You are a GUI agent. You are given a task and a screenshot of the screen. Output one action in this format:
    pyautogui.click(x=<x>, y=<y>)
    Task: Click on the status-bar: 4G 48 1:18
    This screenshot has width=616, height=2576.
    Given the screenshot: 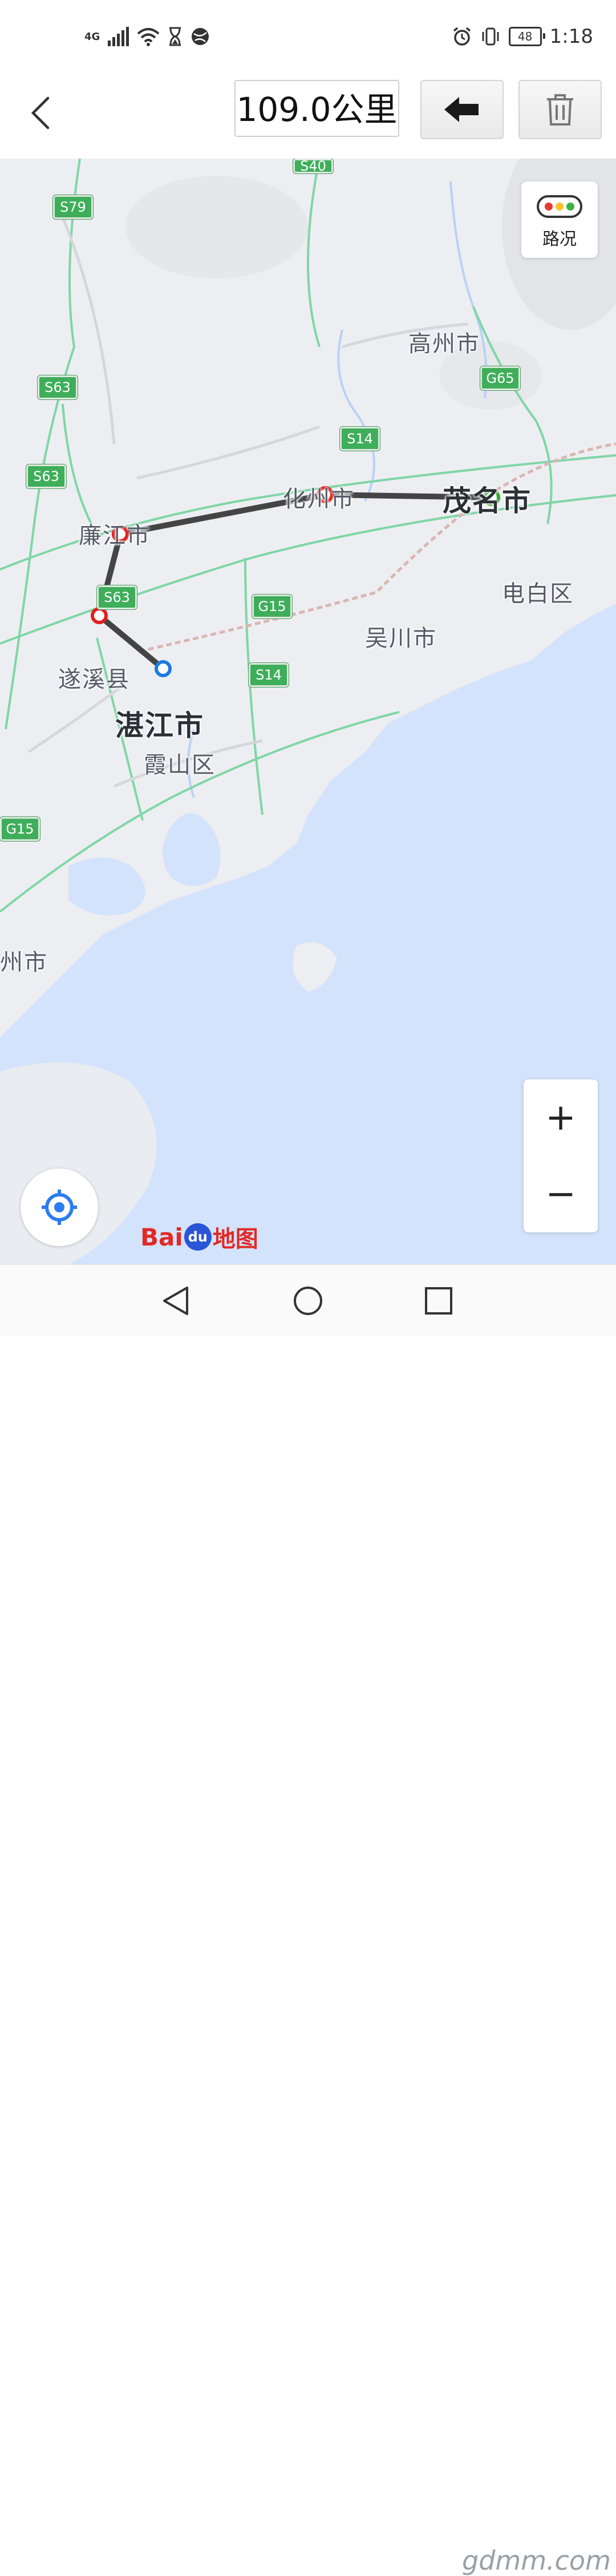 What is the action you would take?
    pyautogui.click(x=308, y=37)
    